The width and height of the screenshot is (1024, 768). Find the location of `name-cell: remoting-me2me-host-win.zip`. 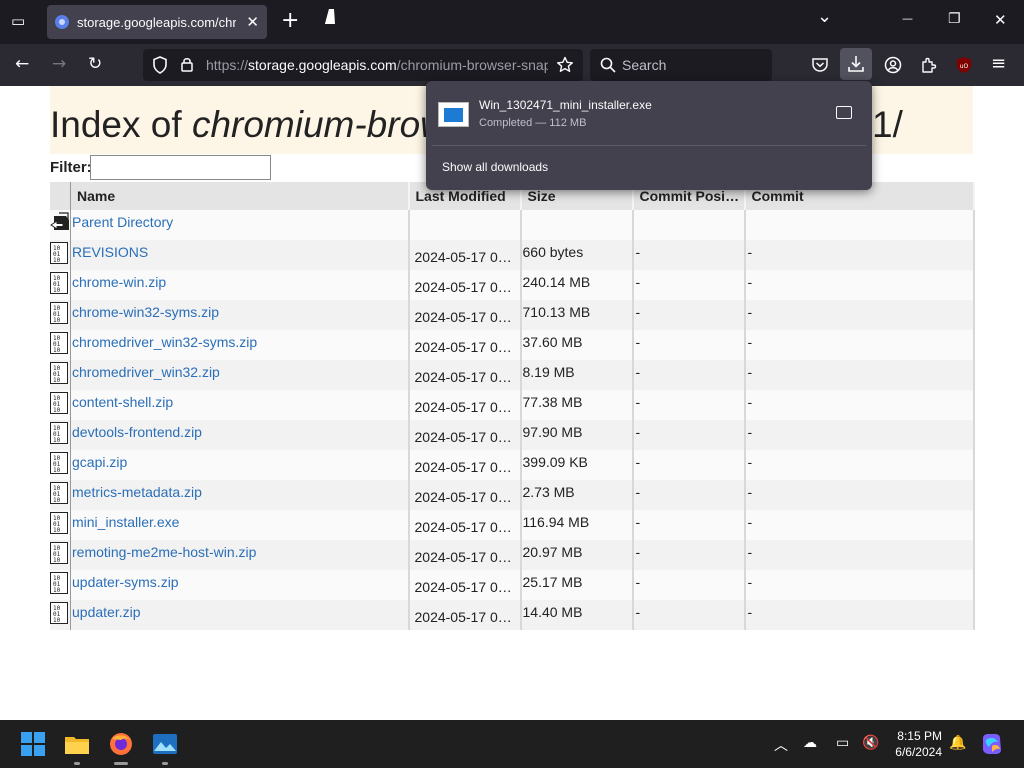

name-cell: remoting-me2me-host-win.zip is located at coordinates (240, 555).